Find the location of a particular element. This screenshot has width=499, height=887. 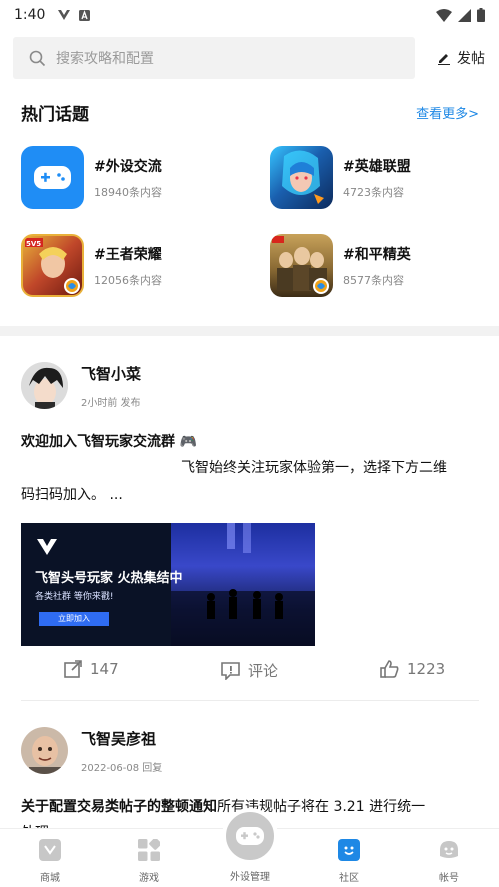

battery-icon is located at coordinates (481, 15).